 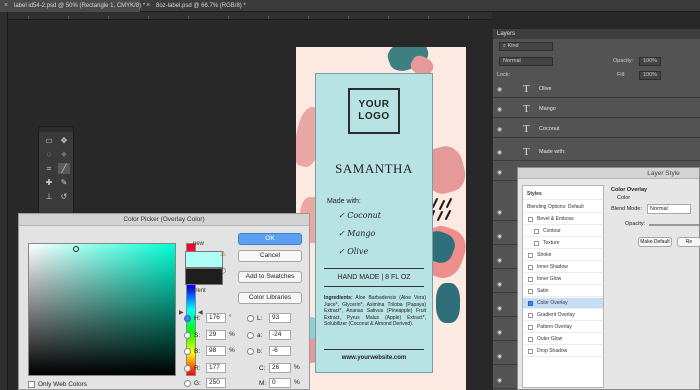 What do you see at coordinates (563, 243) in the screenshot?
I see `style-item-texture: Texture` at bounding box center [563, 243].